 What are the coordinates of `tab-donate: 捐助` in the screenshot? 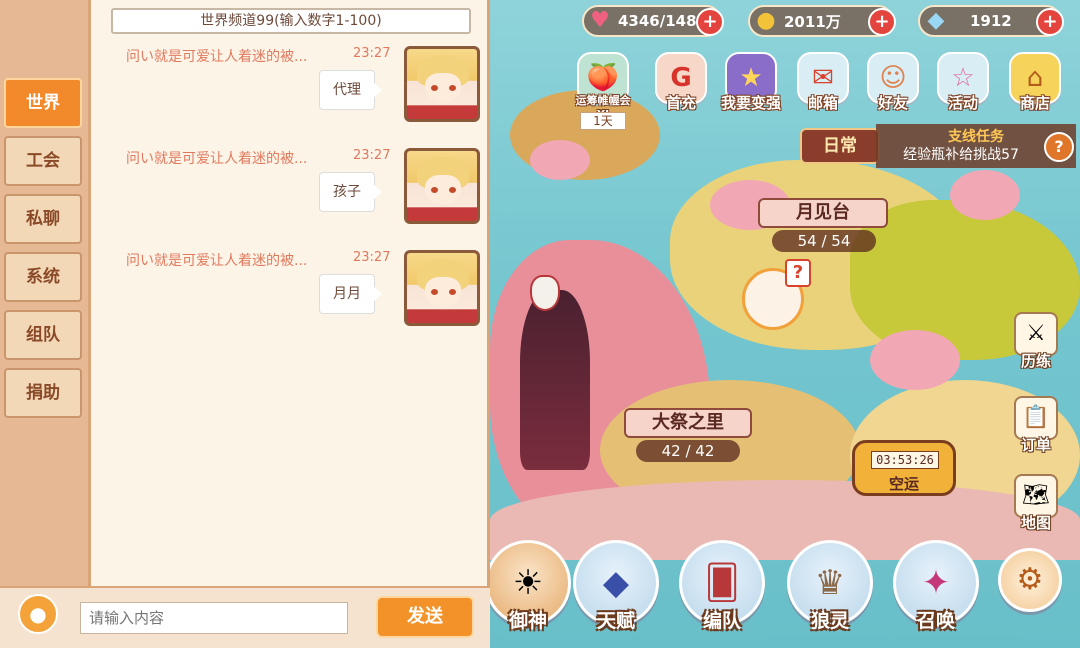 It's located at (43, 393).